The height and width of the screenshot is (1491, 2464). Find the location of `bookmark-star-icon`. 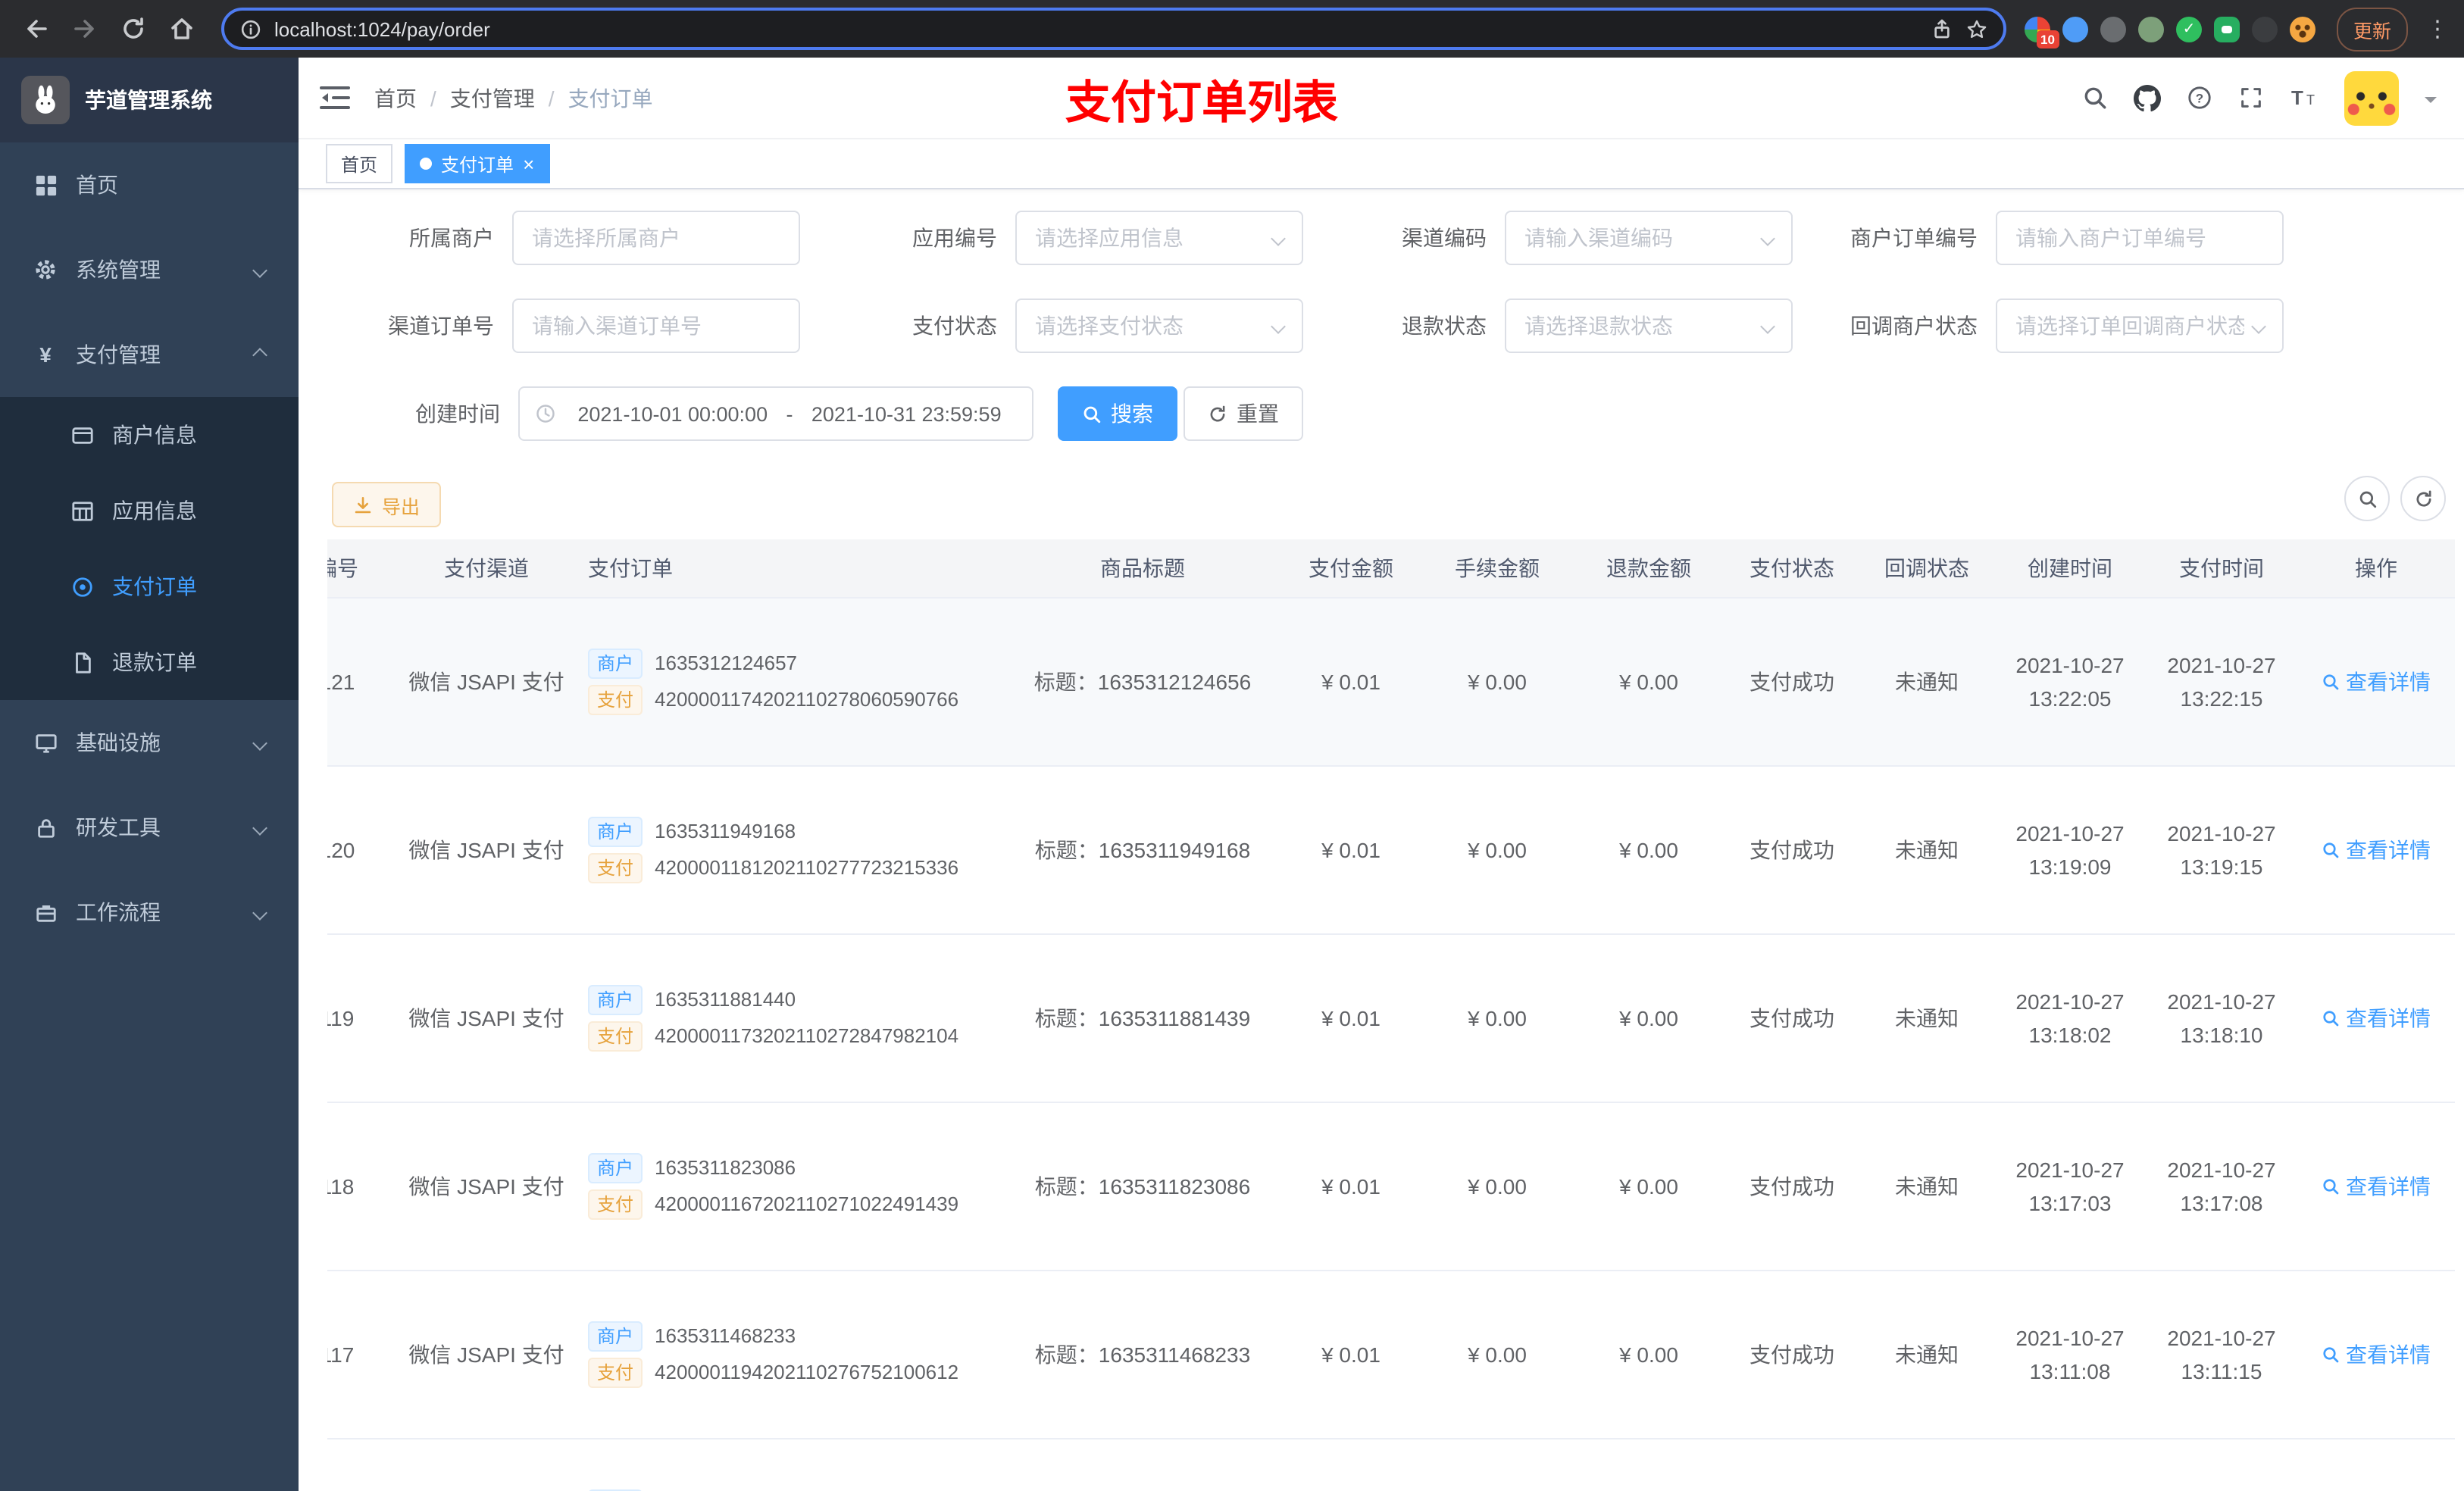

bookmark-star-icon is located at coordinates (1976, 28).